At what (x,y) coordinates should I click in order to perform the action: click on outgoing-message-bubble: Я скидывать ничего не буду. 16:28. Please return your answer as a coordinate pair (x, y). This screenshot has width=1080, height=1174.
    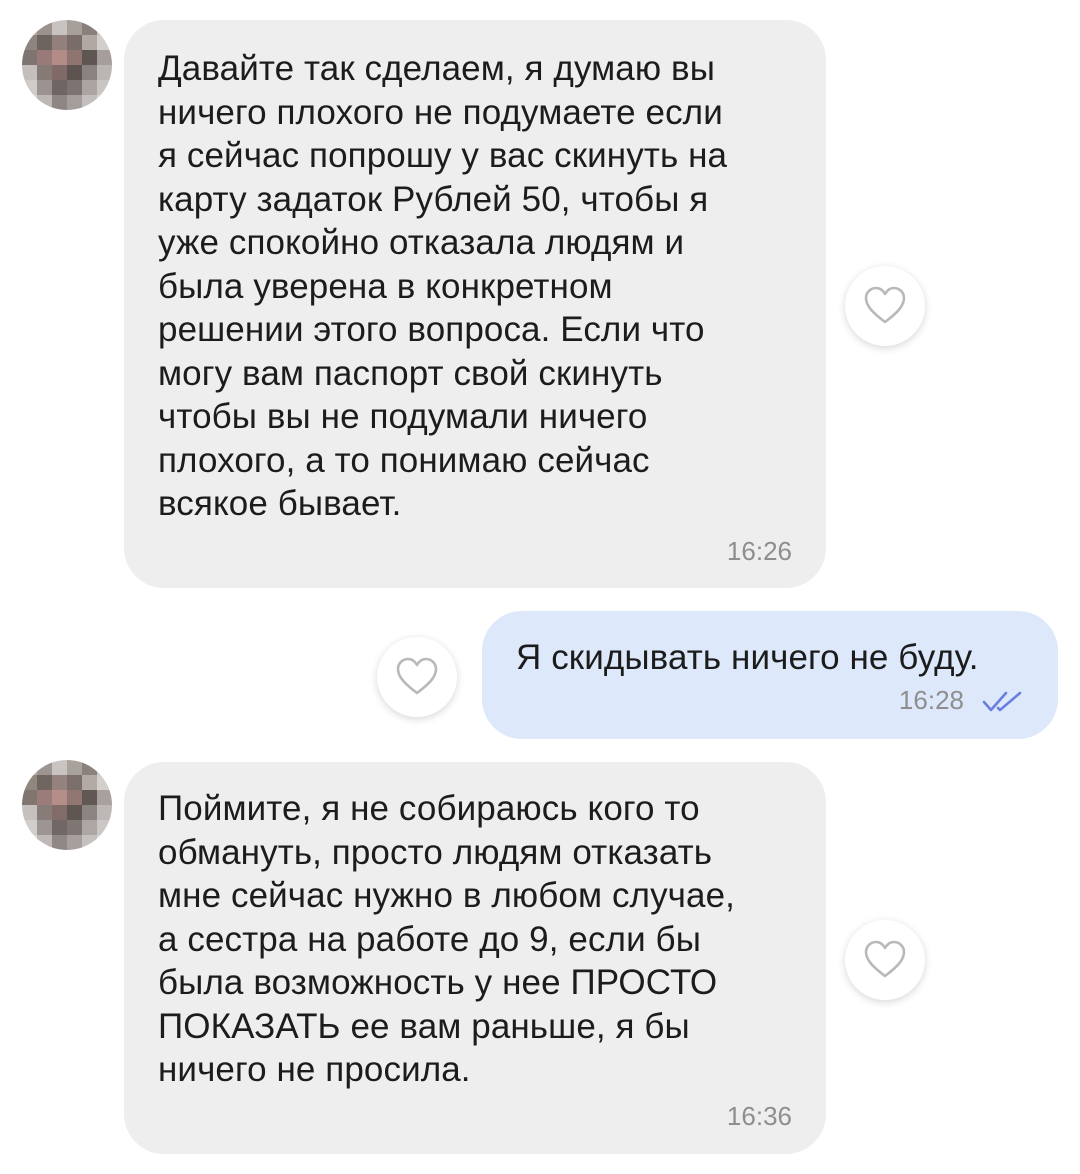
    Looking at the image, I should click on (770, 675).